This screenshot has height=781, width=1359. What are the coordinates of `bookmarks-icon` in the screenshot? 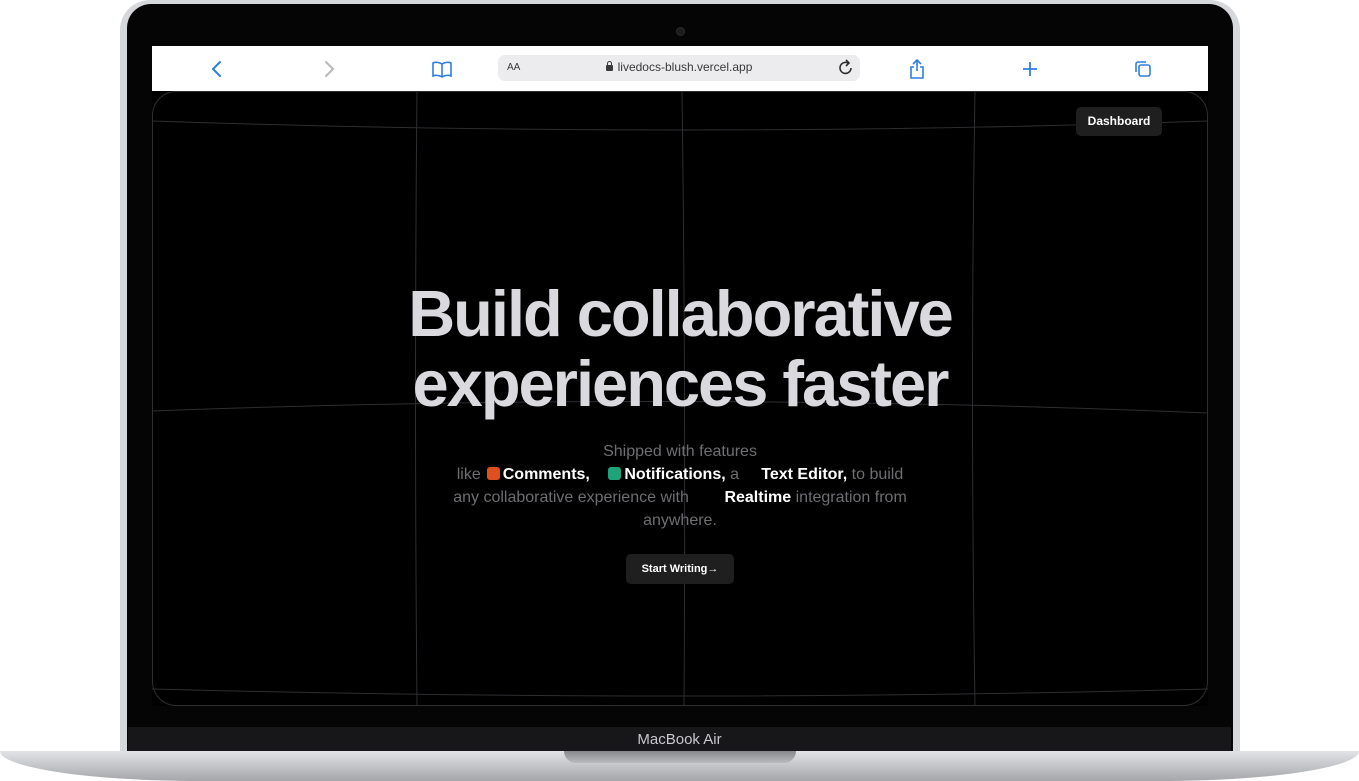 It's located at (442, 69).